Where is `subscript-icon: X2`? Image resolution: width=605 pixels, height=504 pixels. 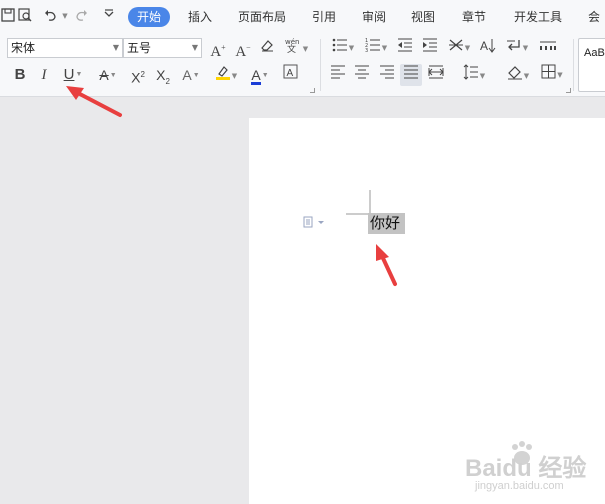 subscript-icon: X2 is located at coordinates (163, 75).